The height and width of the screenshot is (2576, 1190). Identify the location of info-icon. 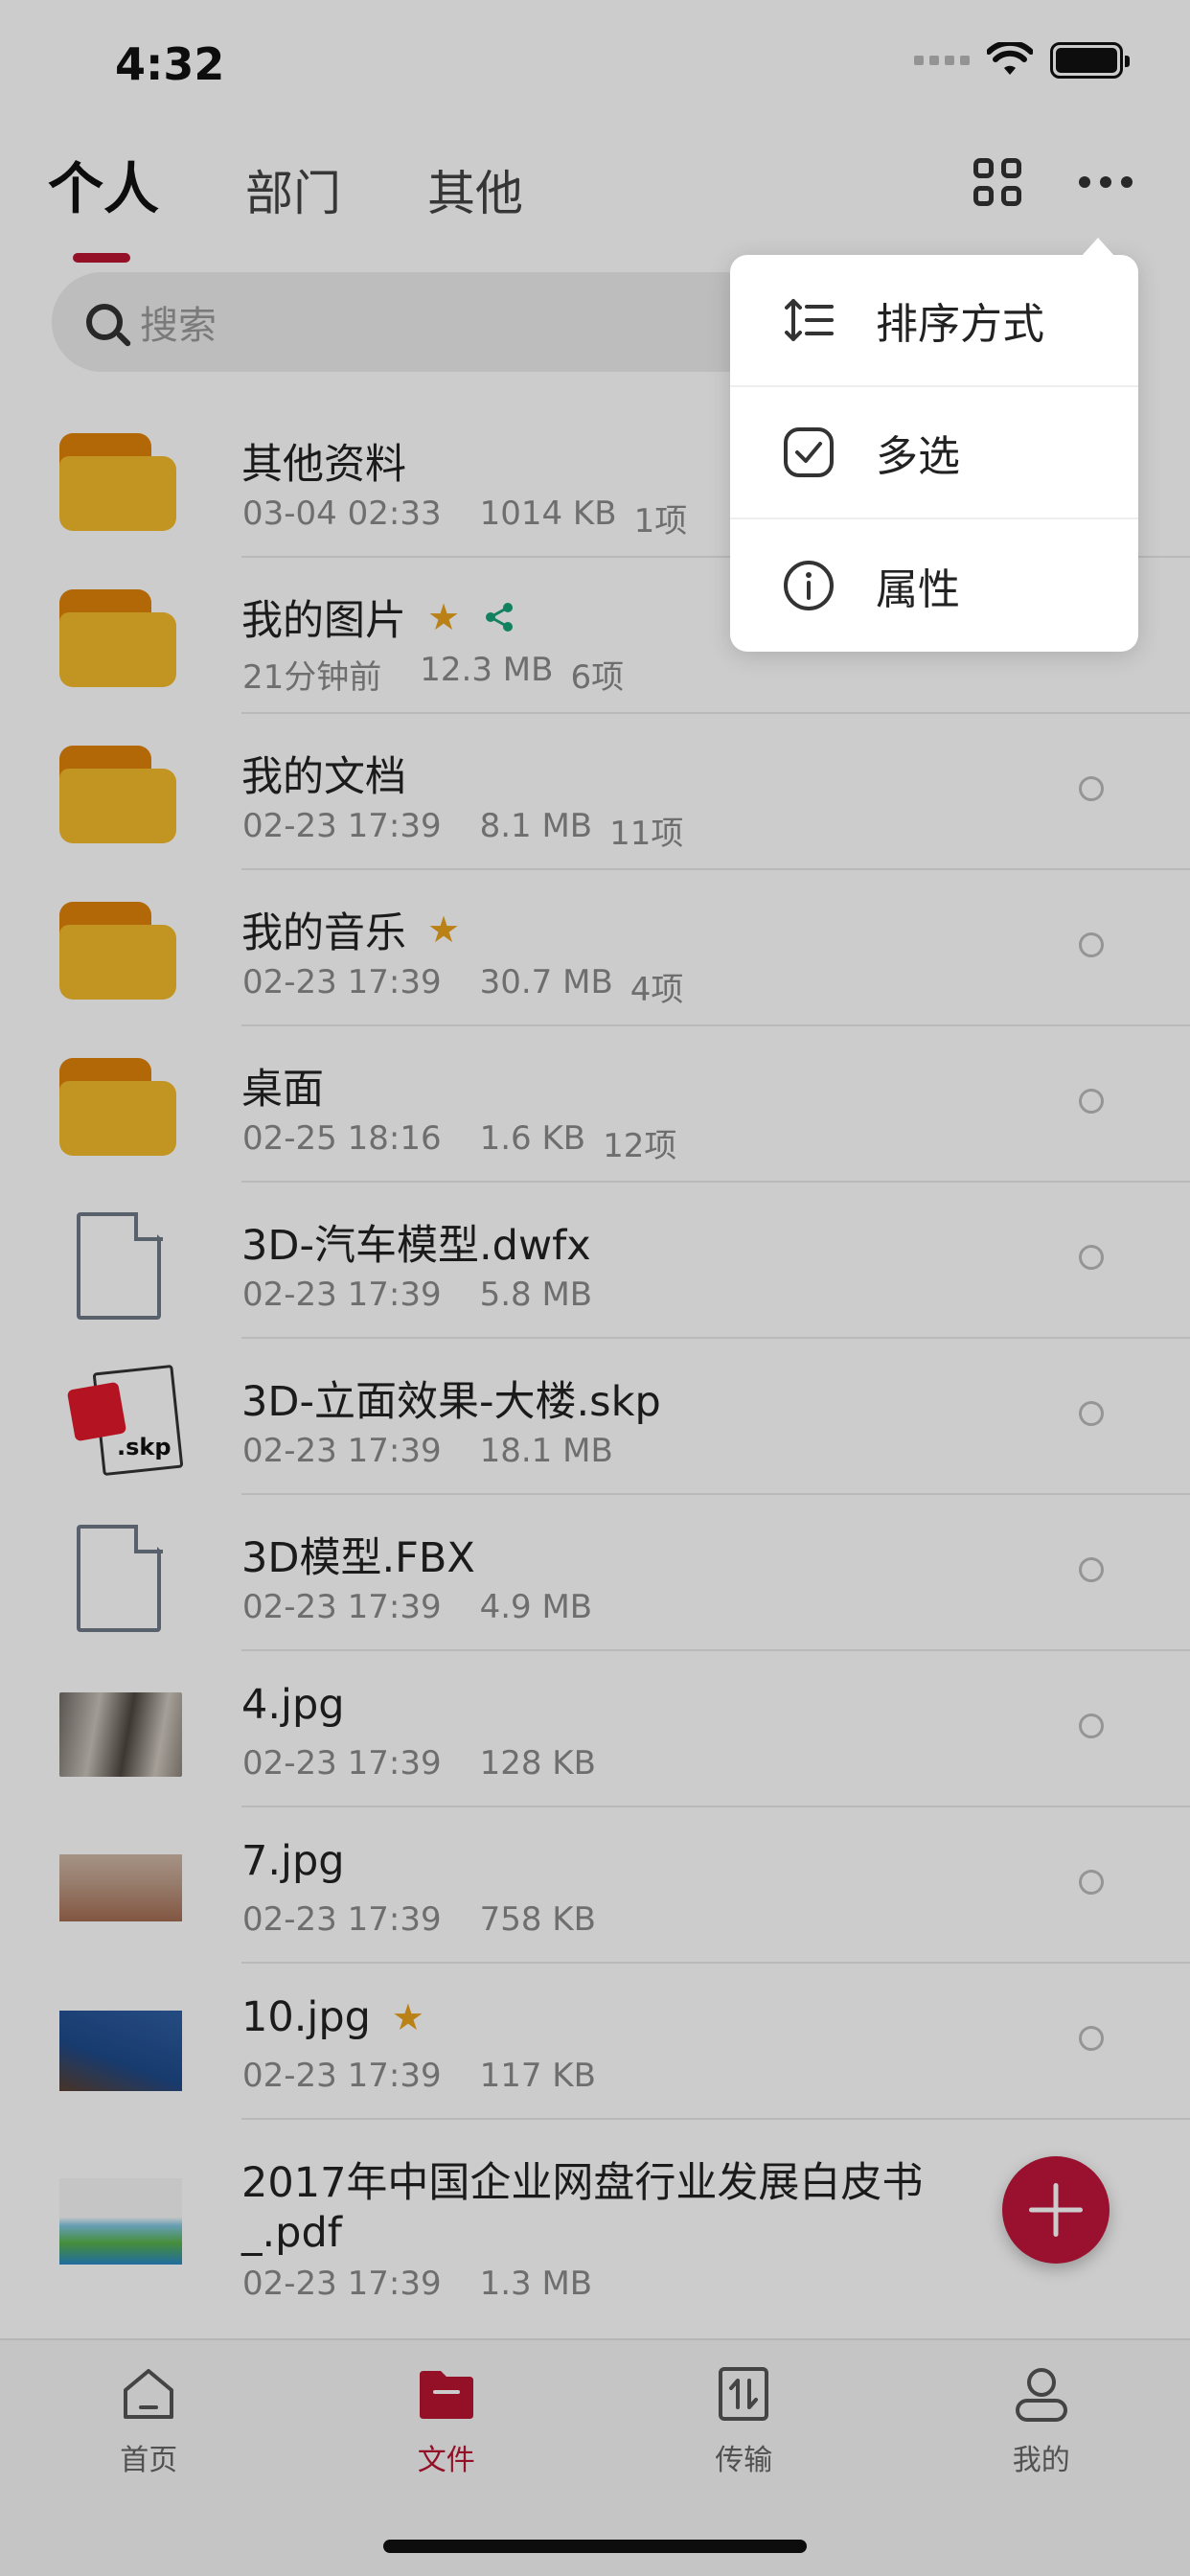
(809, 585).